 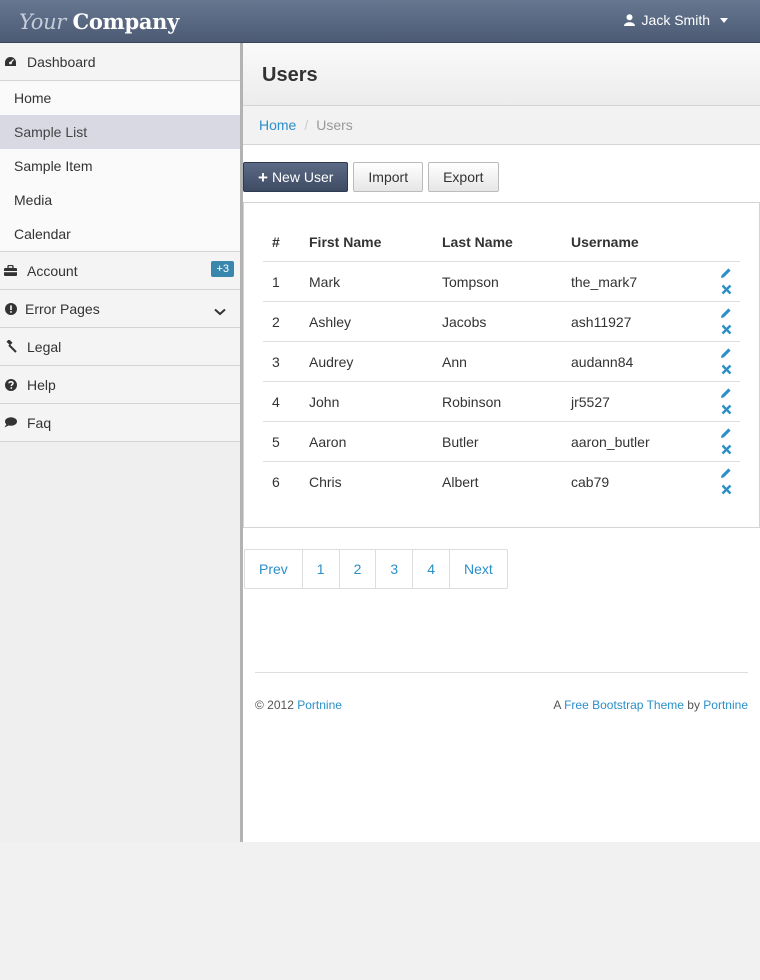 I want to click on footer-portnine-link: Portnine, so click(x=319, y=705).